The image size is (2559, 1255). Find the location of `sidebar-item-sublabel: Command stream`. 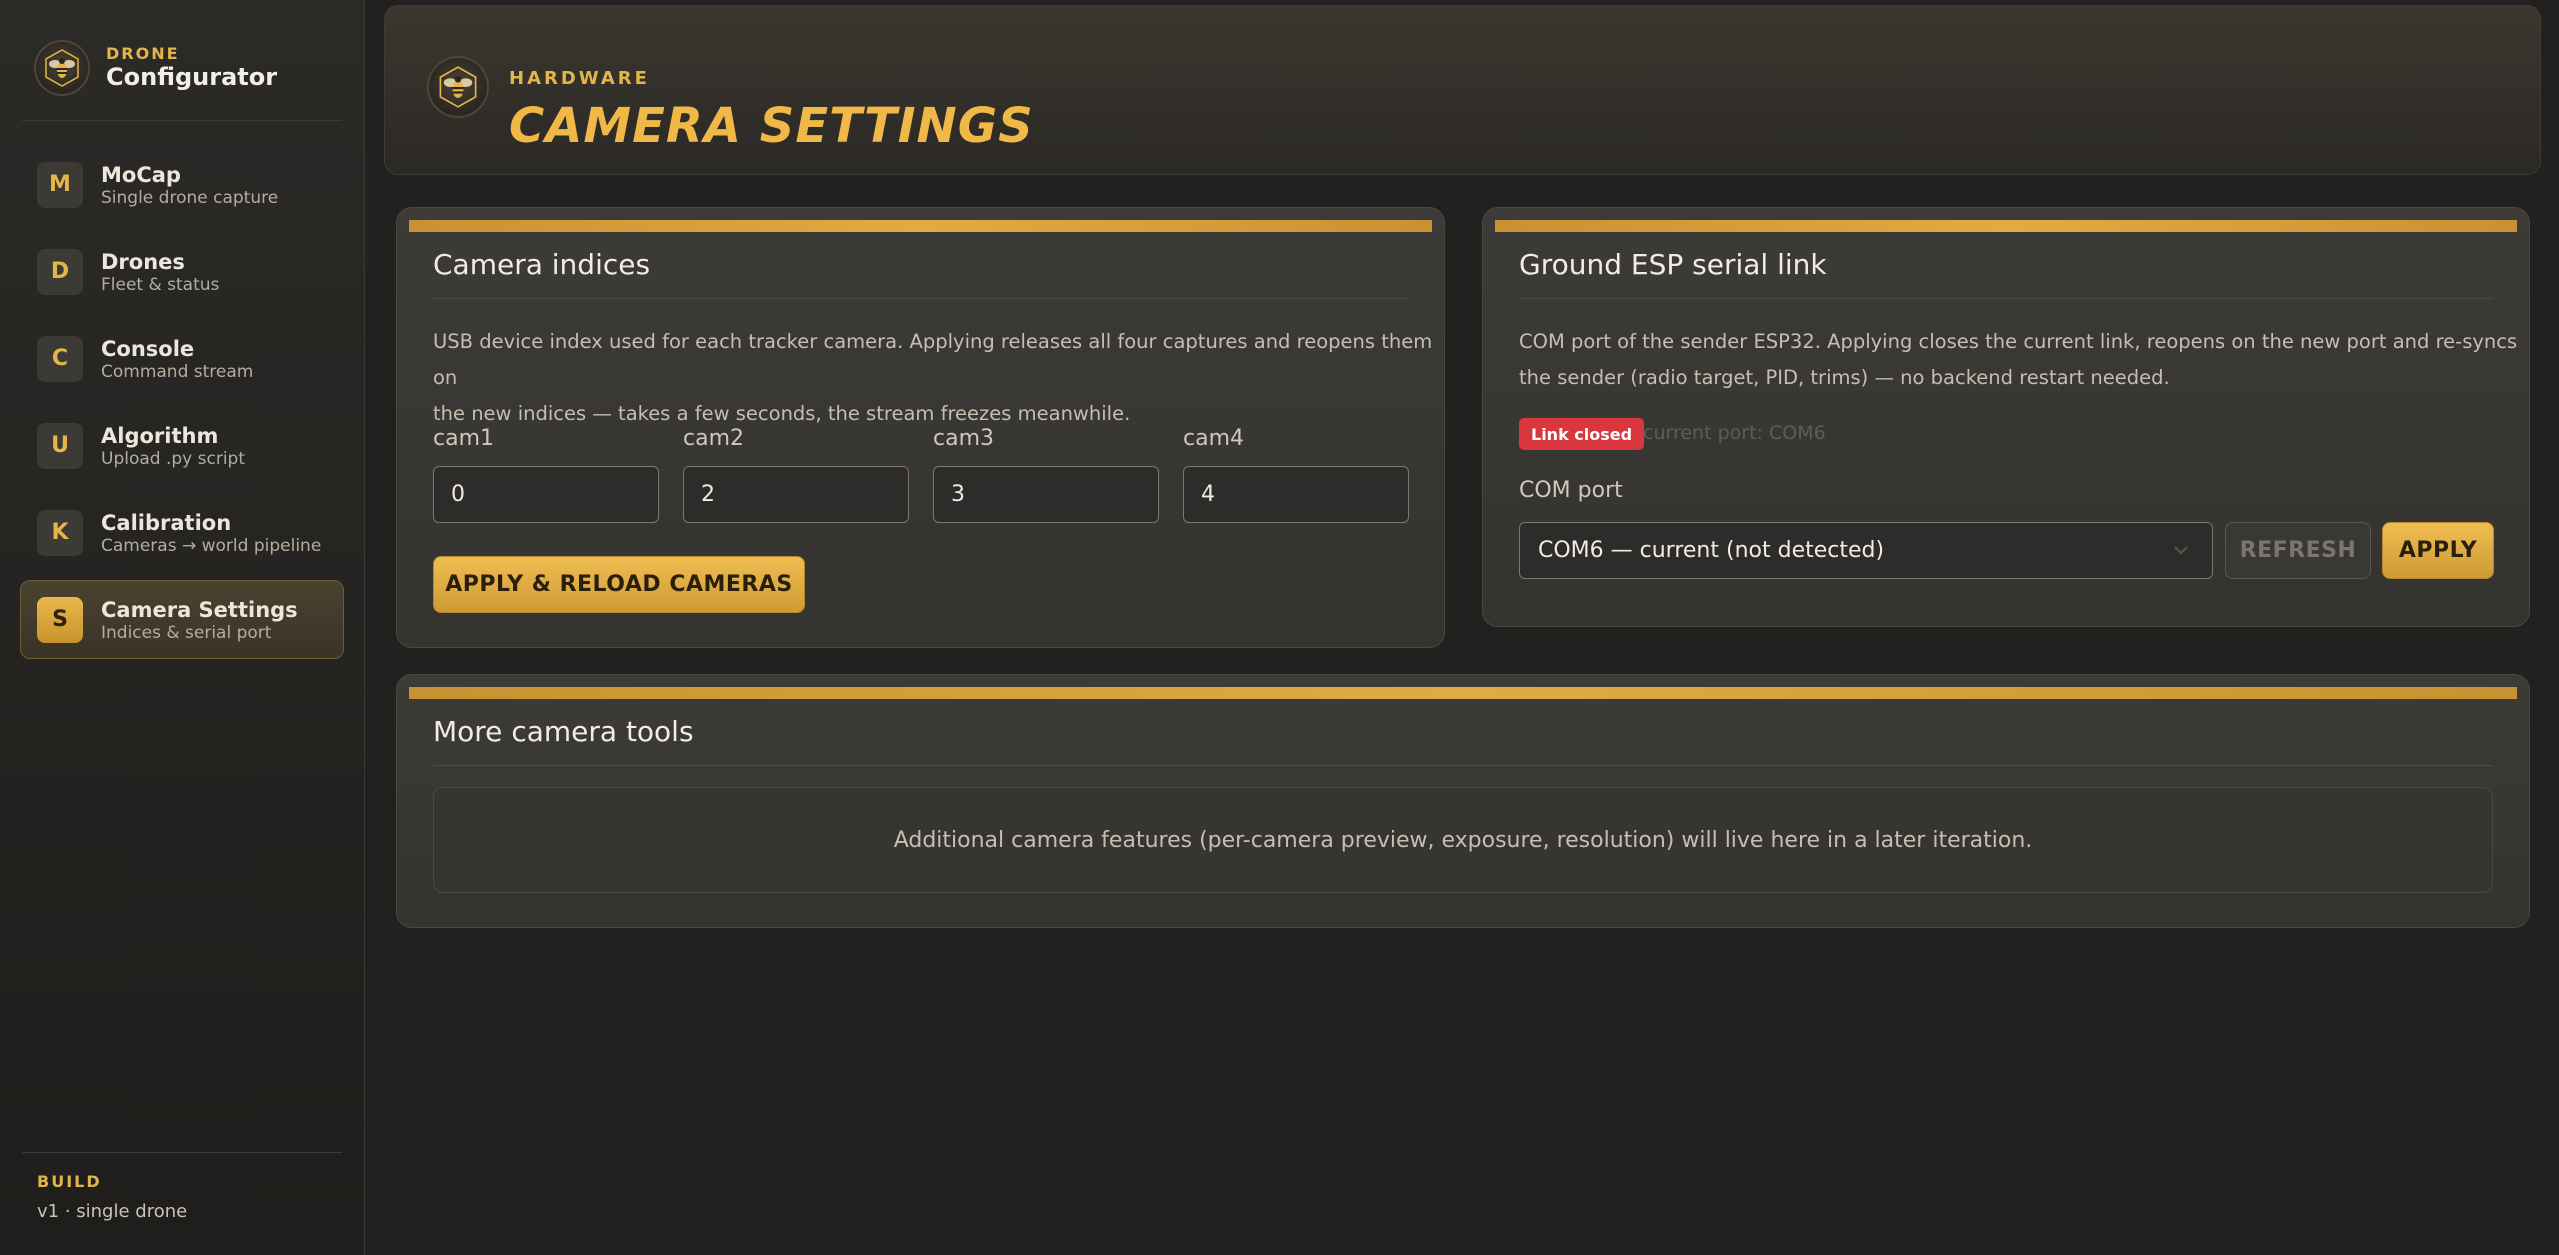

sidebar-item-sublabel: Command stream is located at coordinates (177, 371).